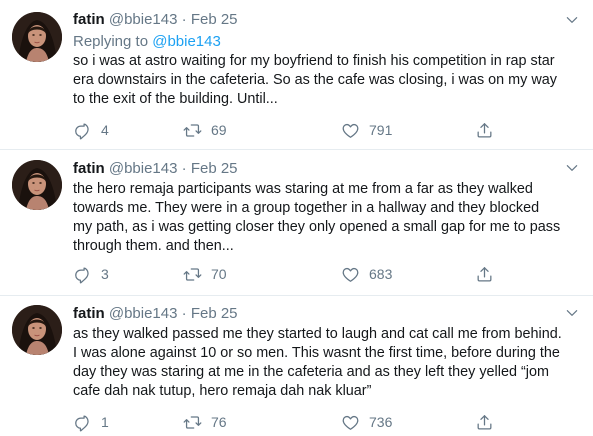  I want to click on like-button: 736, so click(366, 422).